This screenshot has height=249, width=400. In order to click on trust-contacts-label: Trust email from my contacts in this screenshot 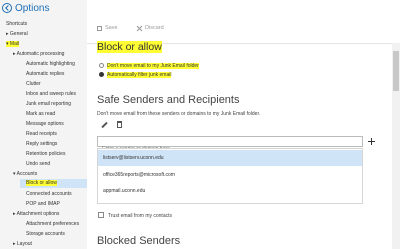, I will do `click(140, 216)`.